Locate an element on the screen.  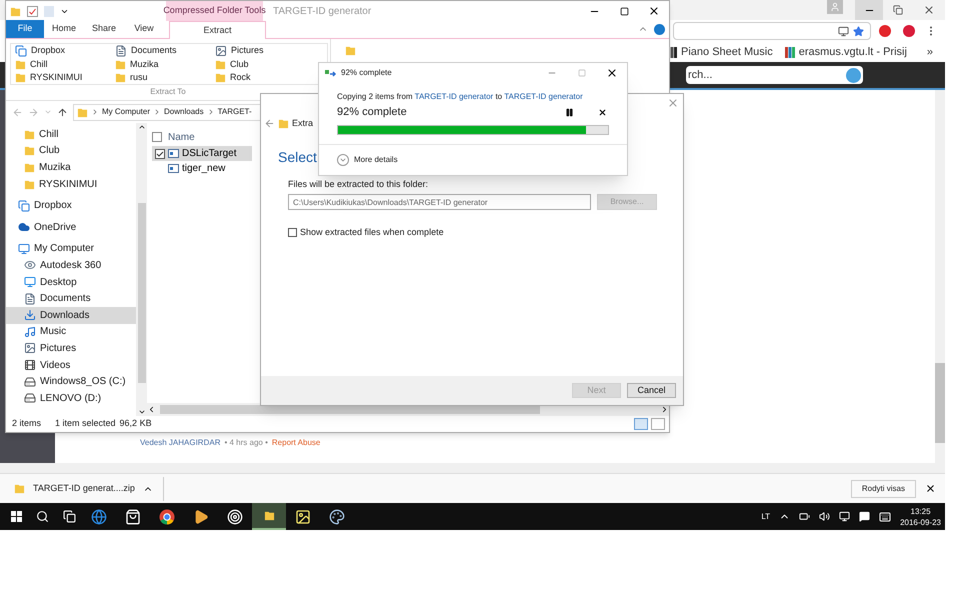
start-icon is located at coordinates (16, 516).